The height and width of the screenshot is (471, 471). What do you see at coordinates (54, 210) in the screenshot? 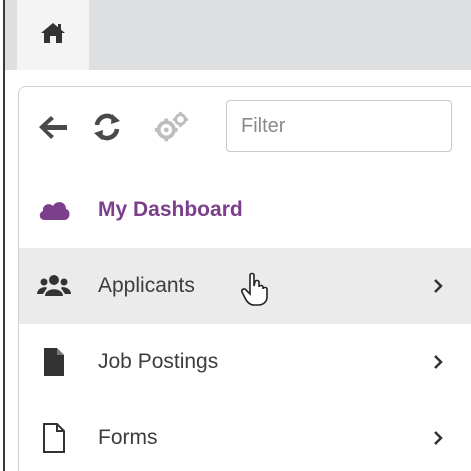
I see `cloud-icon` at bounding box center [54, 210].